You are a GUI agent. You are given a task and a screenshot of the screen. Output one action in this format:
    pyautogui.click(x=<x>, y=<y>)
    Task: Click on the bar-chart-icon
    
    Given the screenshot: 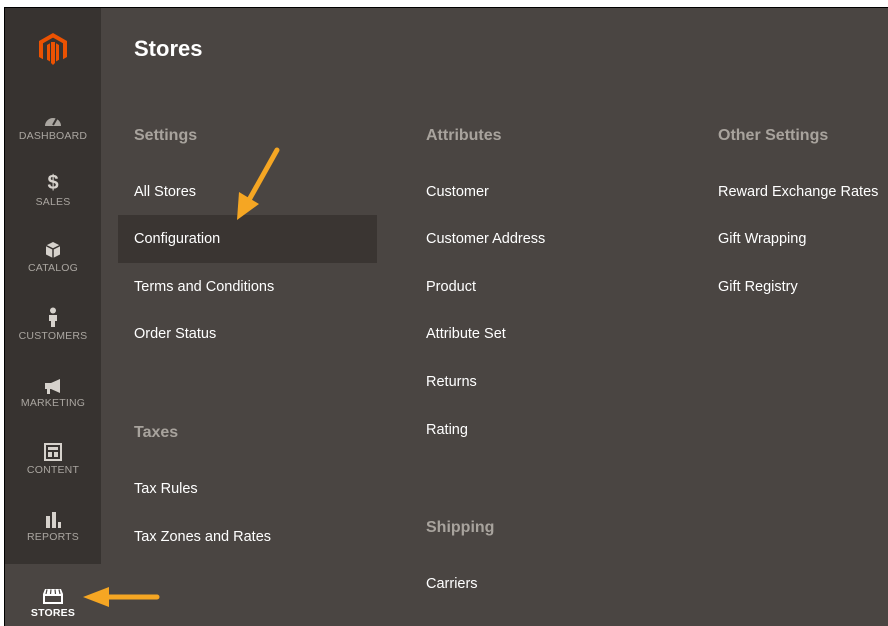 What is the action you would take?
    pyautogui.click(x=53, y=517)
    